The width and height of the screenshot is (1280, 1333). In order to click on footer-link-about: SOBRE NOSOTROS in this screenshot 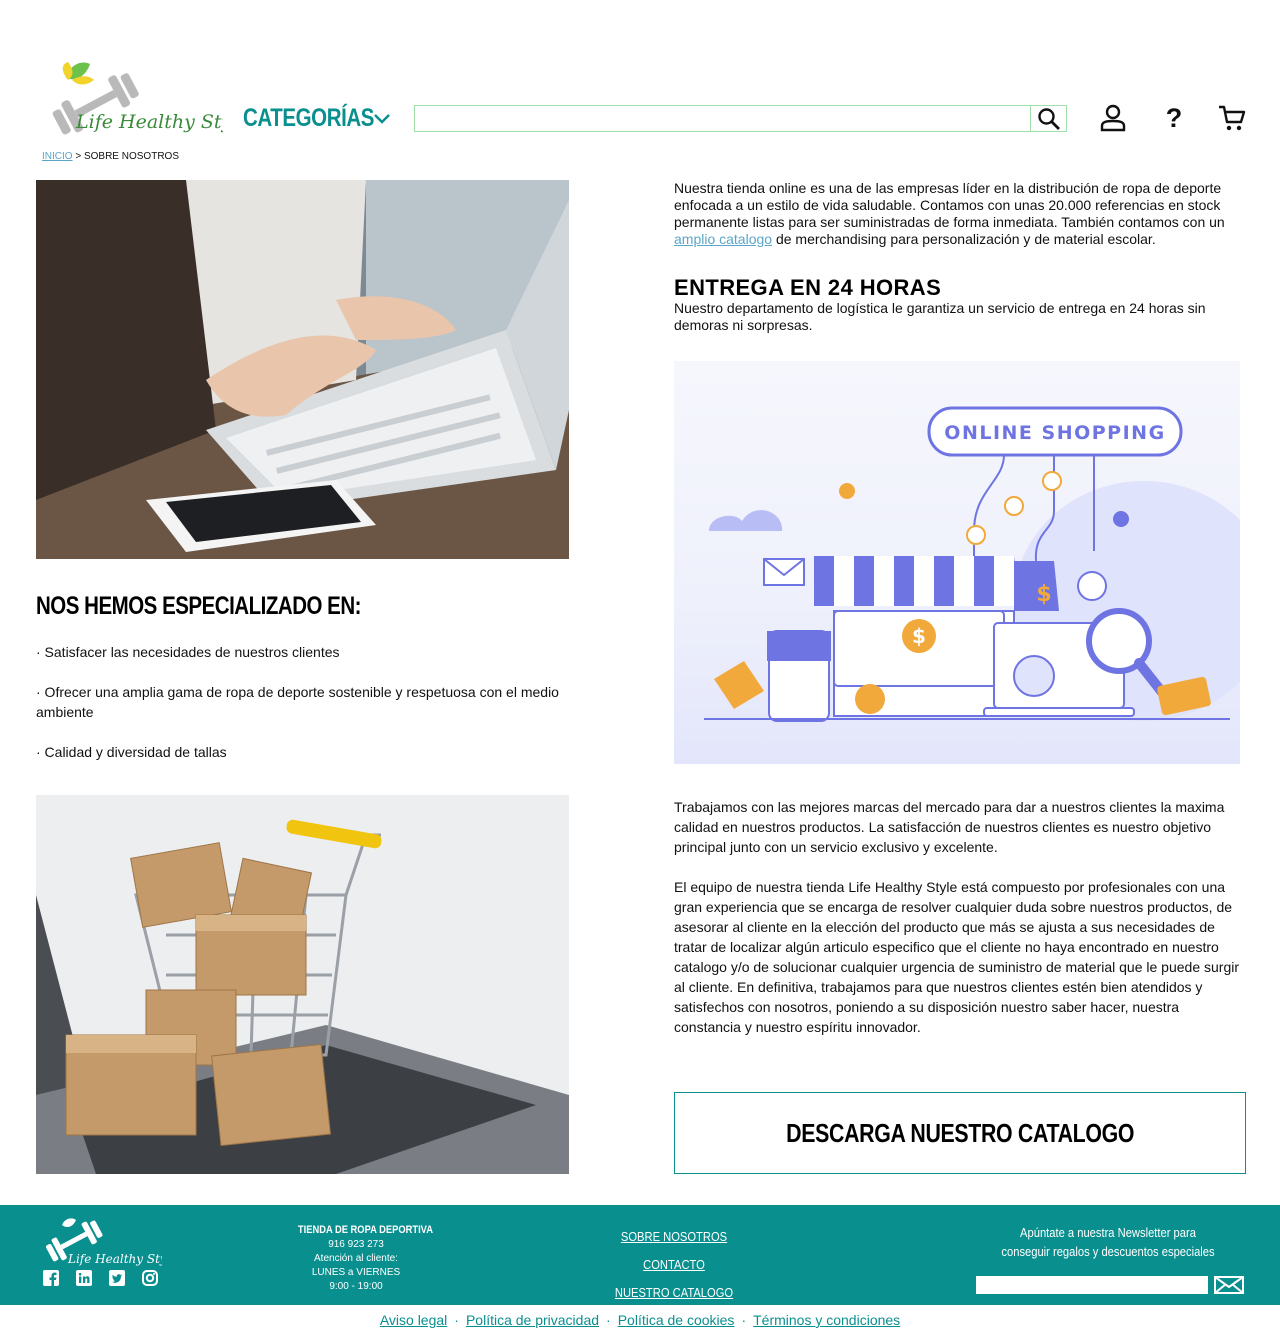, I will do `click(673, 1237)`.